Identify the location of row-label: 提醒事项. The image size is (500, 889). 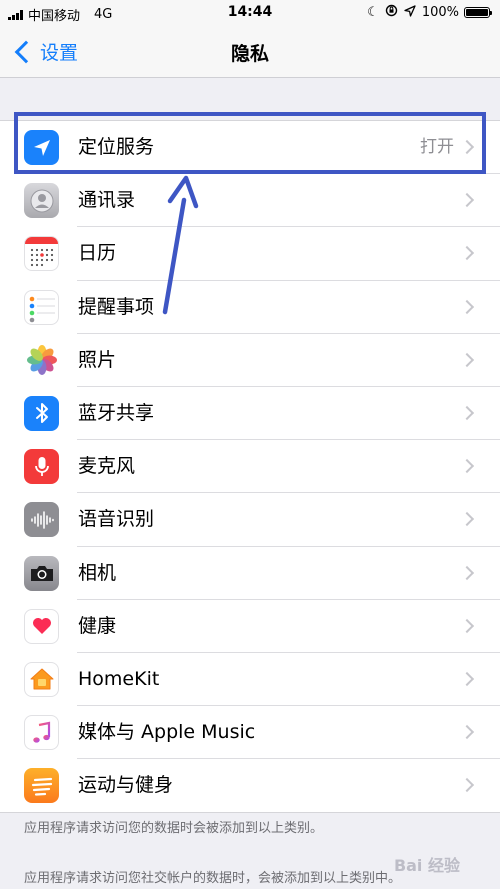
(116, 306).